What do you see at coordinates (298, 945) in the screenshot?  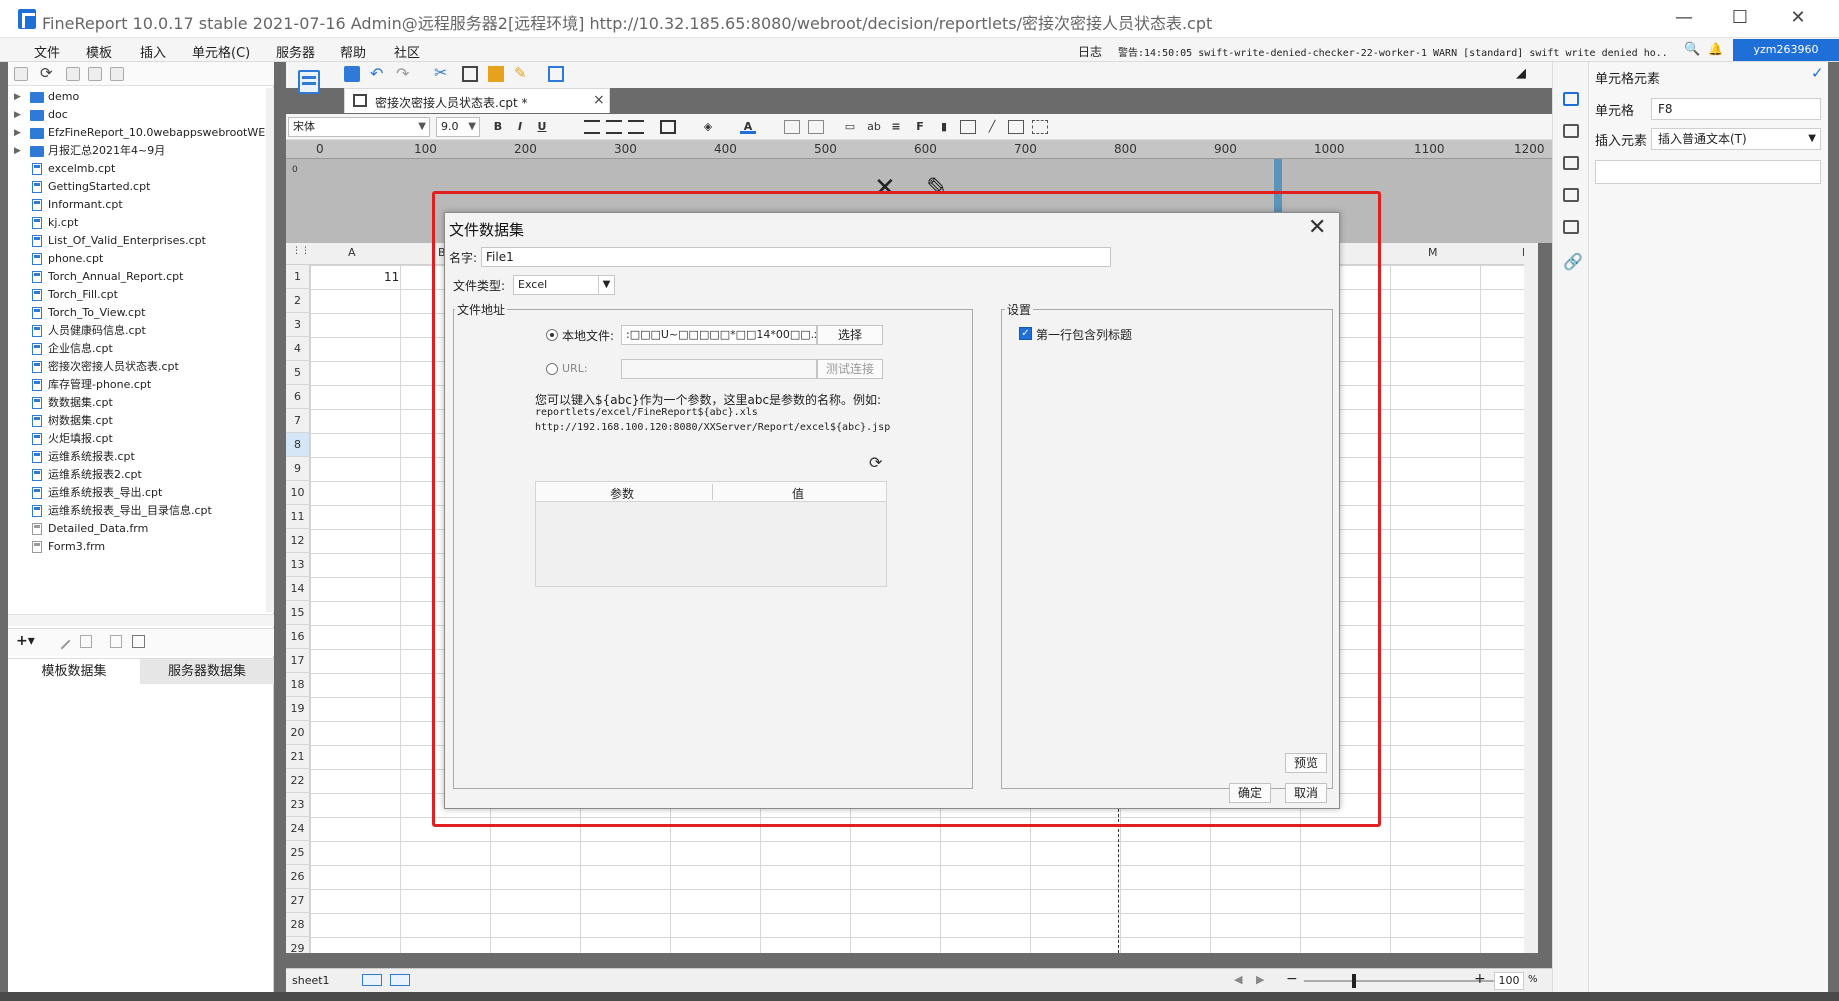 I see `row-header: 29` at bounding box center [298, 945].